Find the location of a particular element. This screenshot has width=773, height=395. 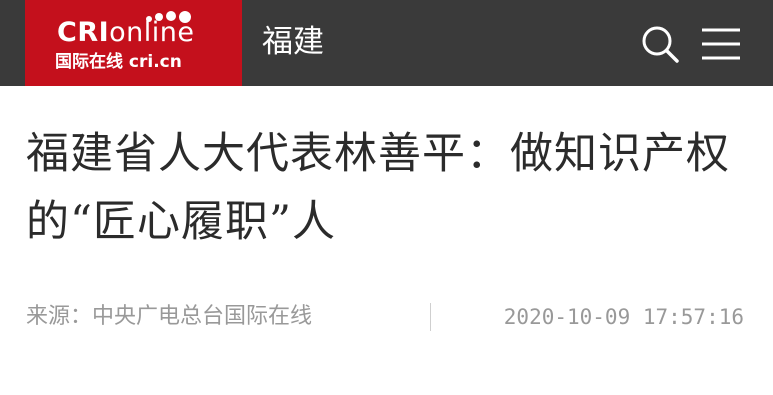

menu-icon is located at coordinates (721, 44).